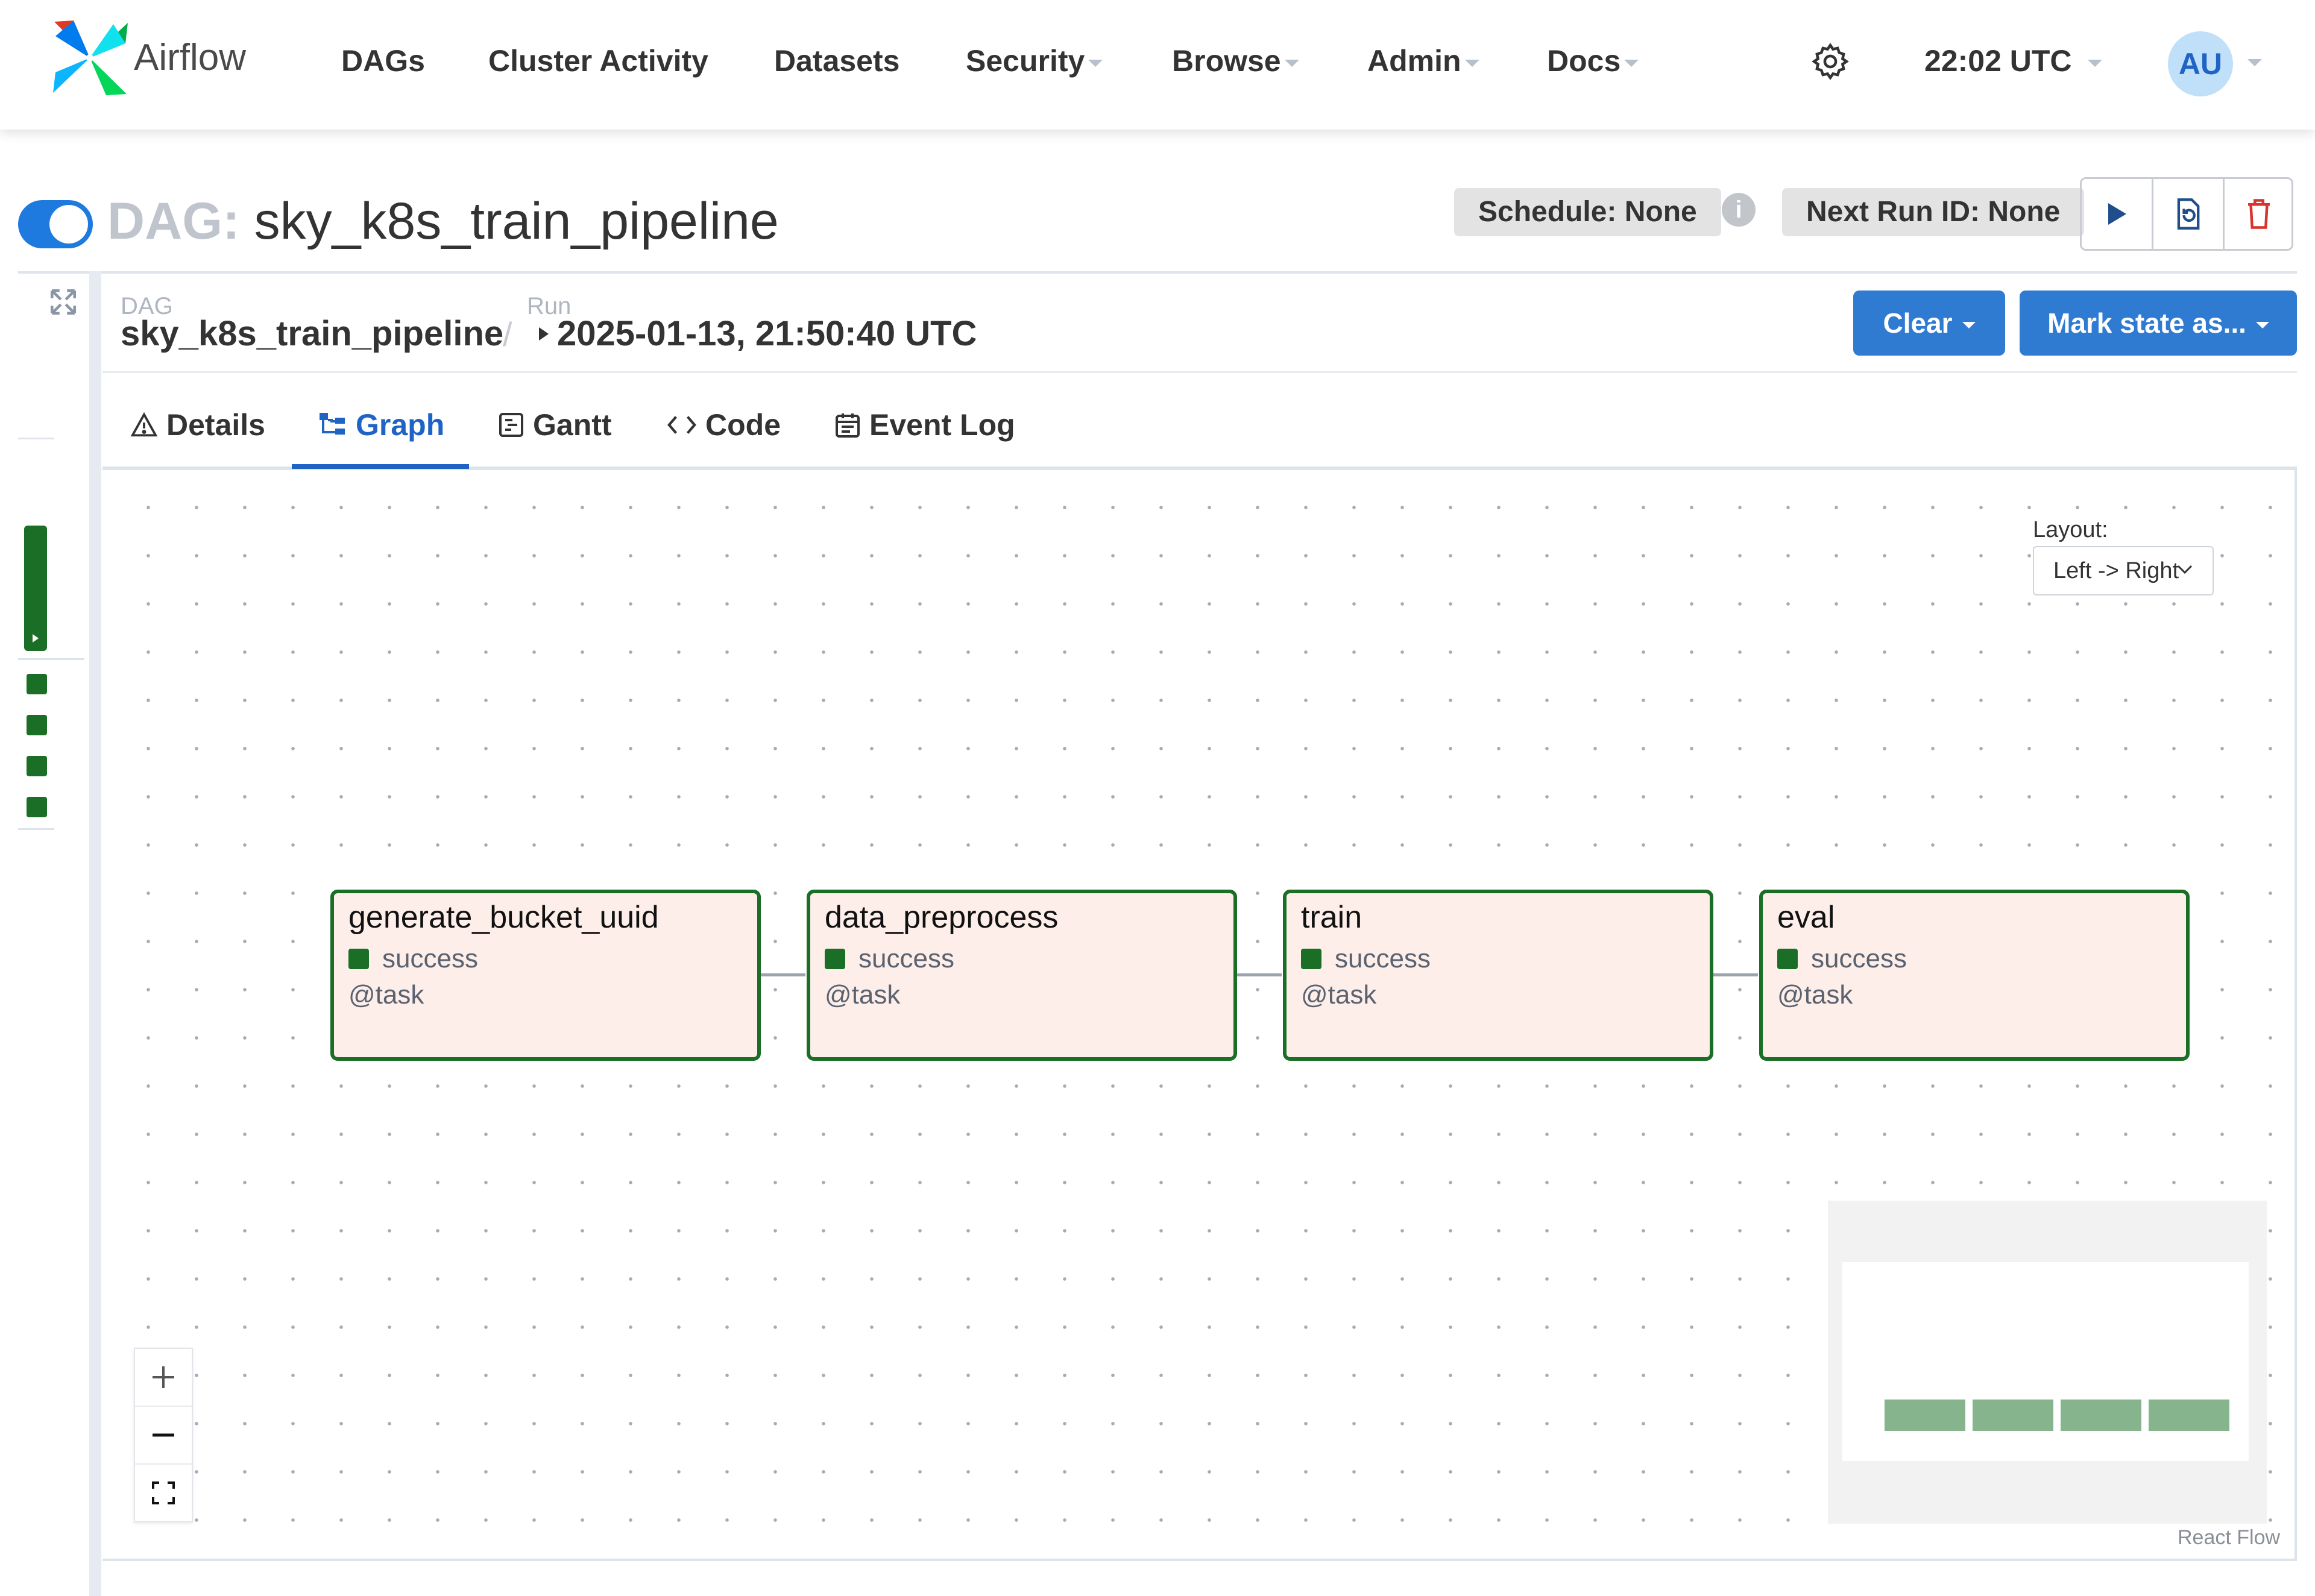 The width and height of the screenshot is (2315, 1596). Describe the element at coordinates (312, 334) in the screenshot. I see `breadcrumb-dag: sky_k8s_train_pipeline` at that location.